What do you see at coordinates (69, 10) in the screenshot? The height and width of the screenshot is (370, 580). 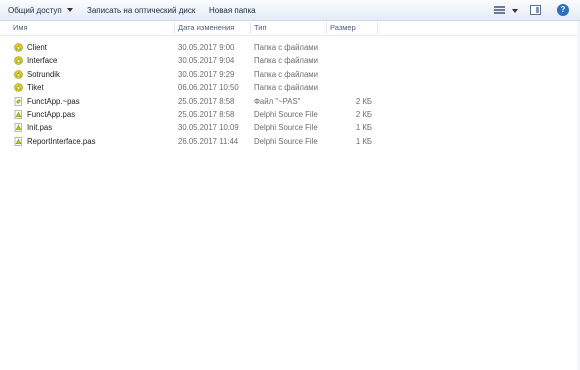 I see `chevron-down-icon` at bounding box center [69, 10].